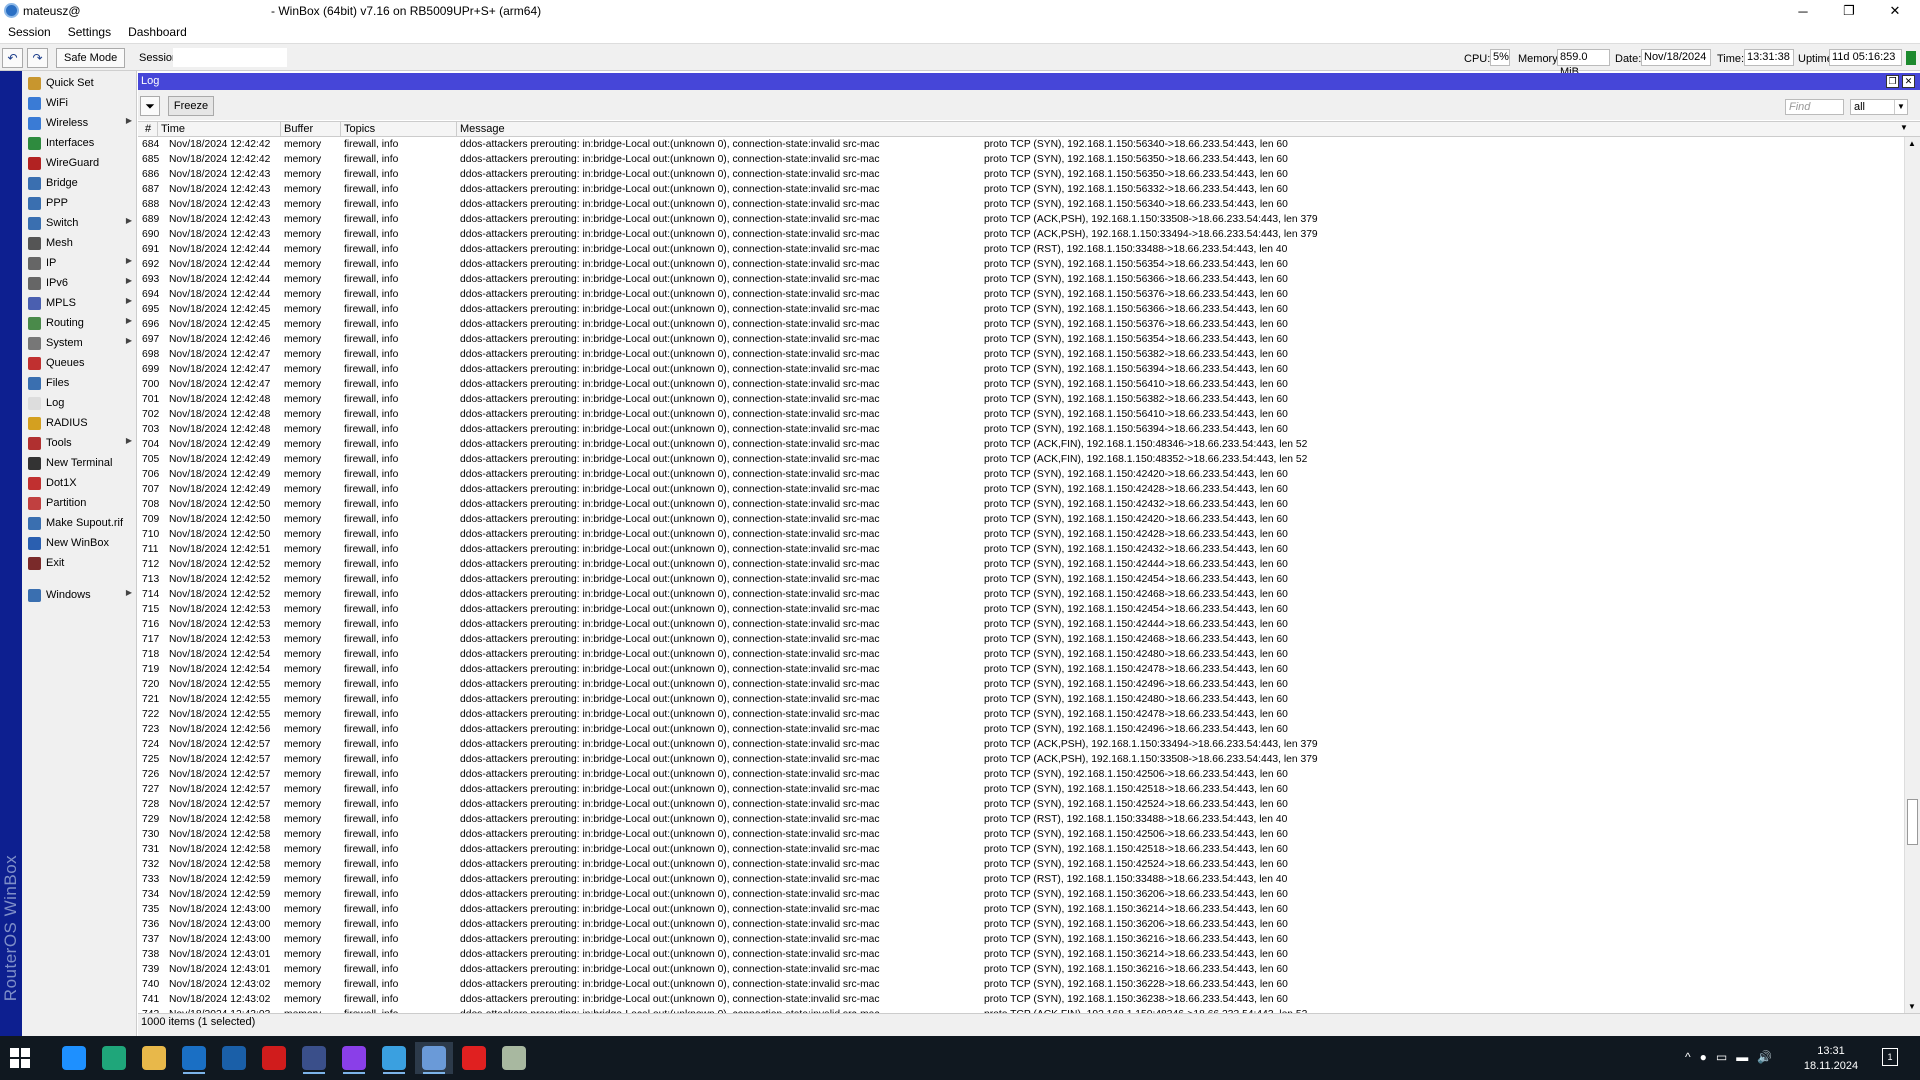 The image size is (1920, 1080). Describe the element at coordinates (79, 283) in the screenshot. I see `sidebar-item-ipv6: IPv6 ▶` at that location.